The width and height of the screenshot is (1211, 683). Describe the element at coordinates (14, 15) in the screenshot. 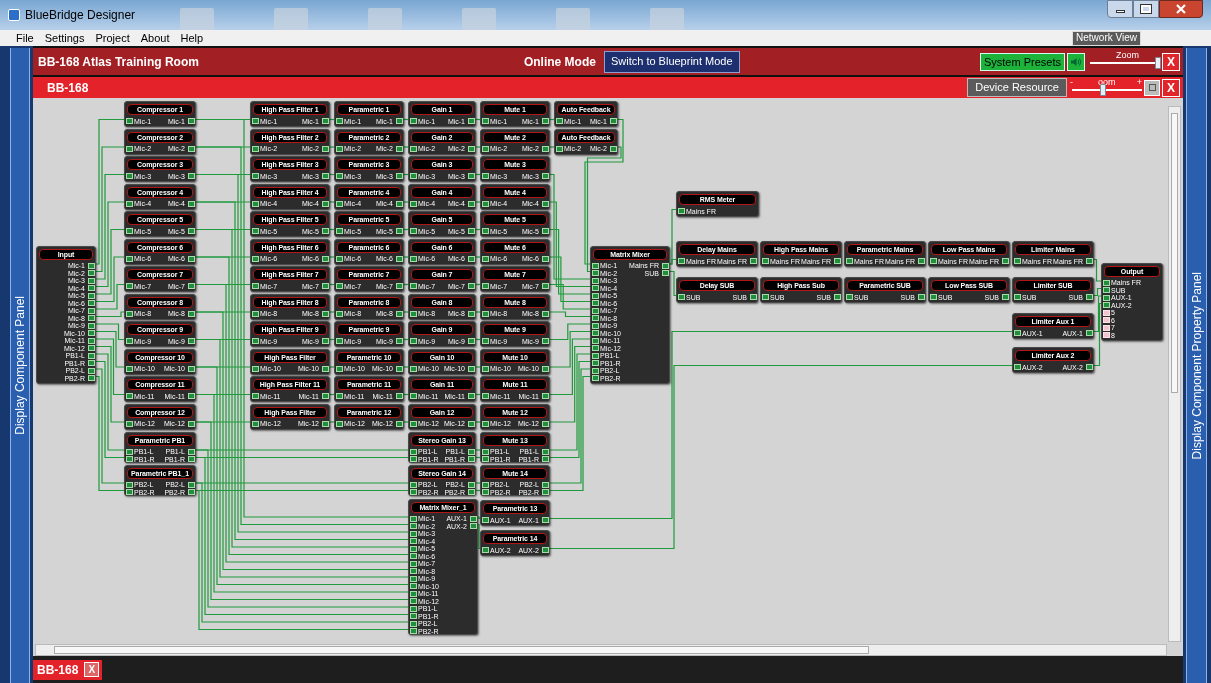

I see `app-icon` at that location.